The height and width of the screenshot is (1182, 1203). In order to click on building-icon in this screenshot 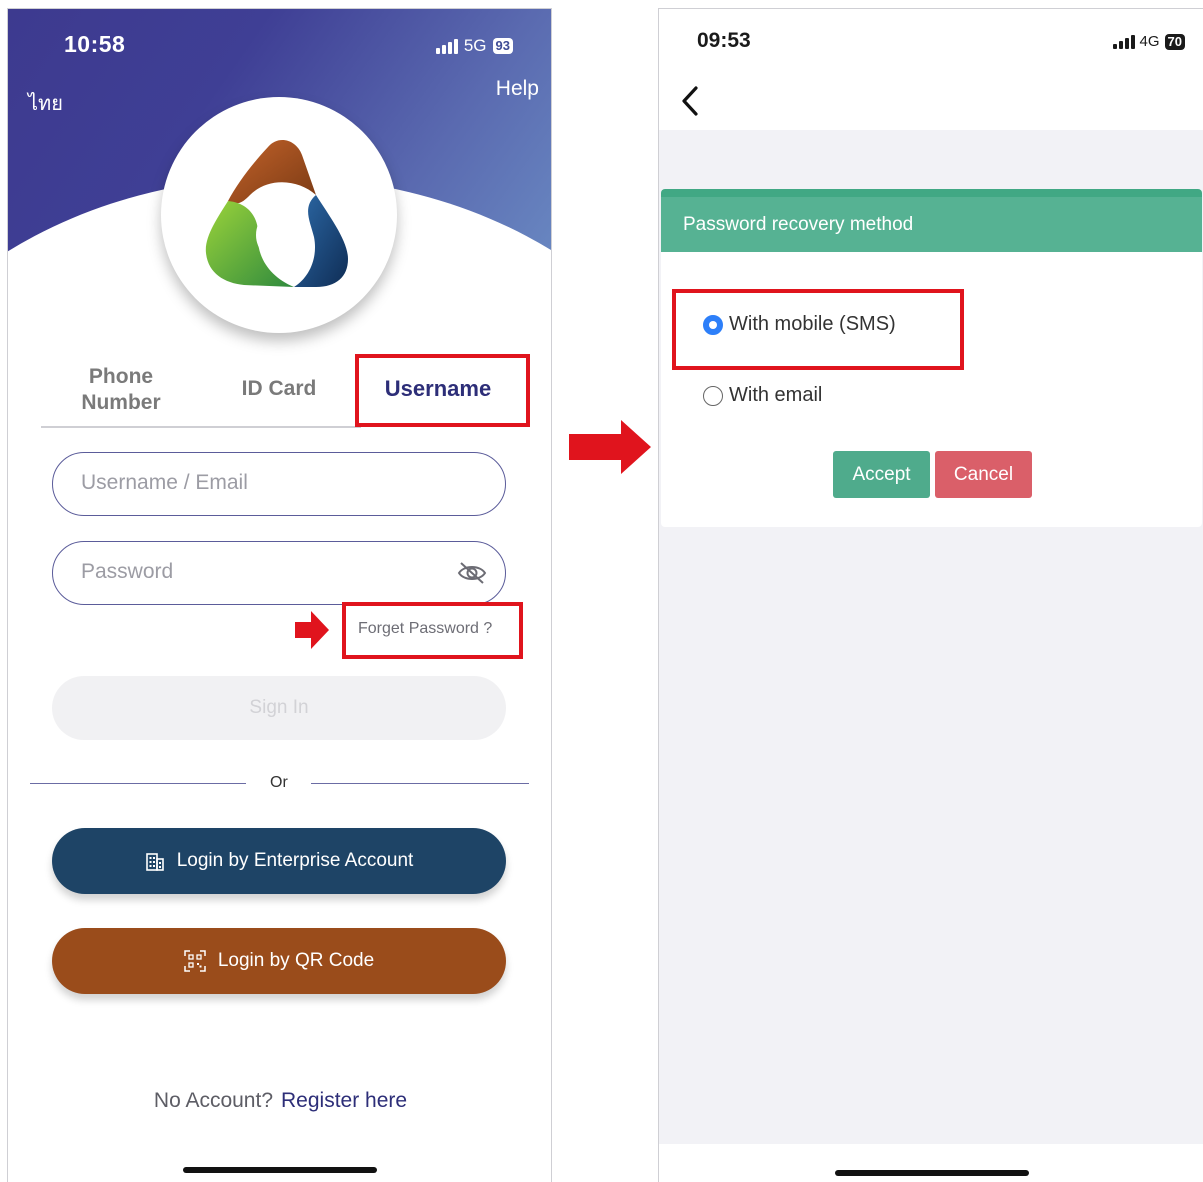, I will do `click(154, 862)`.